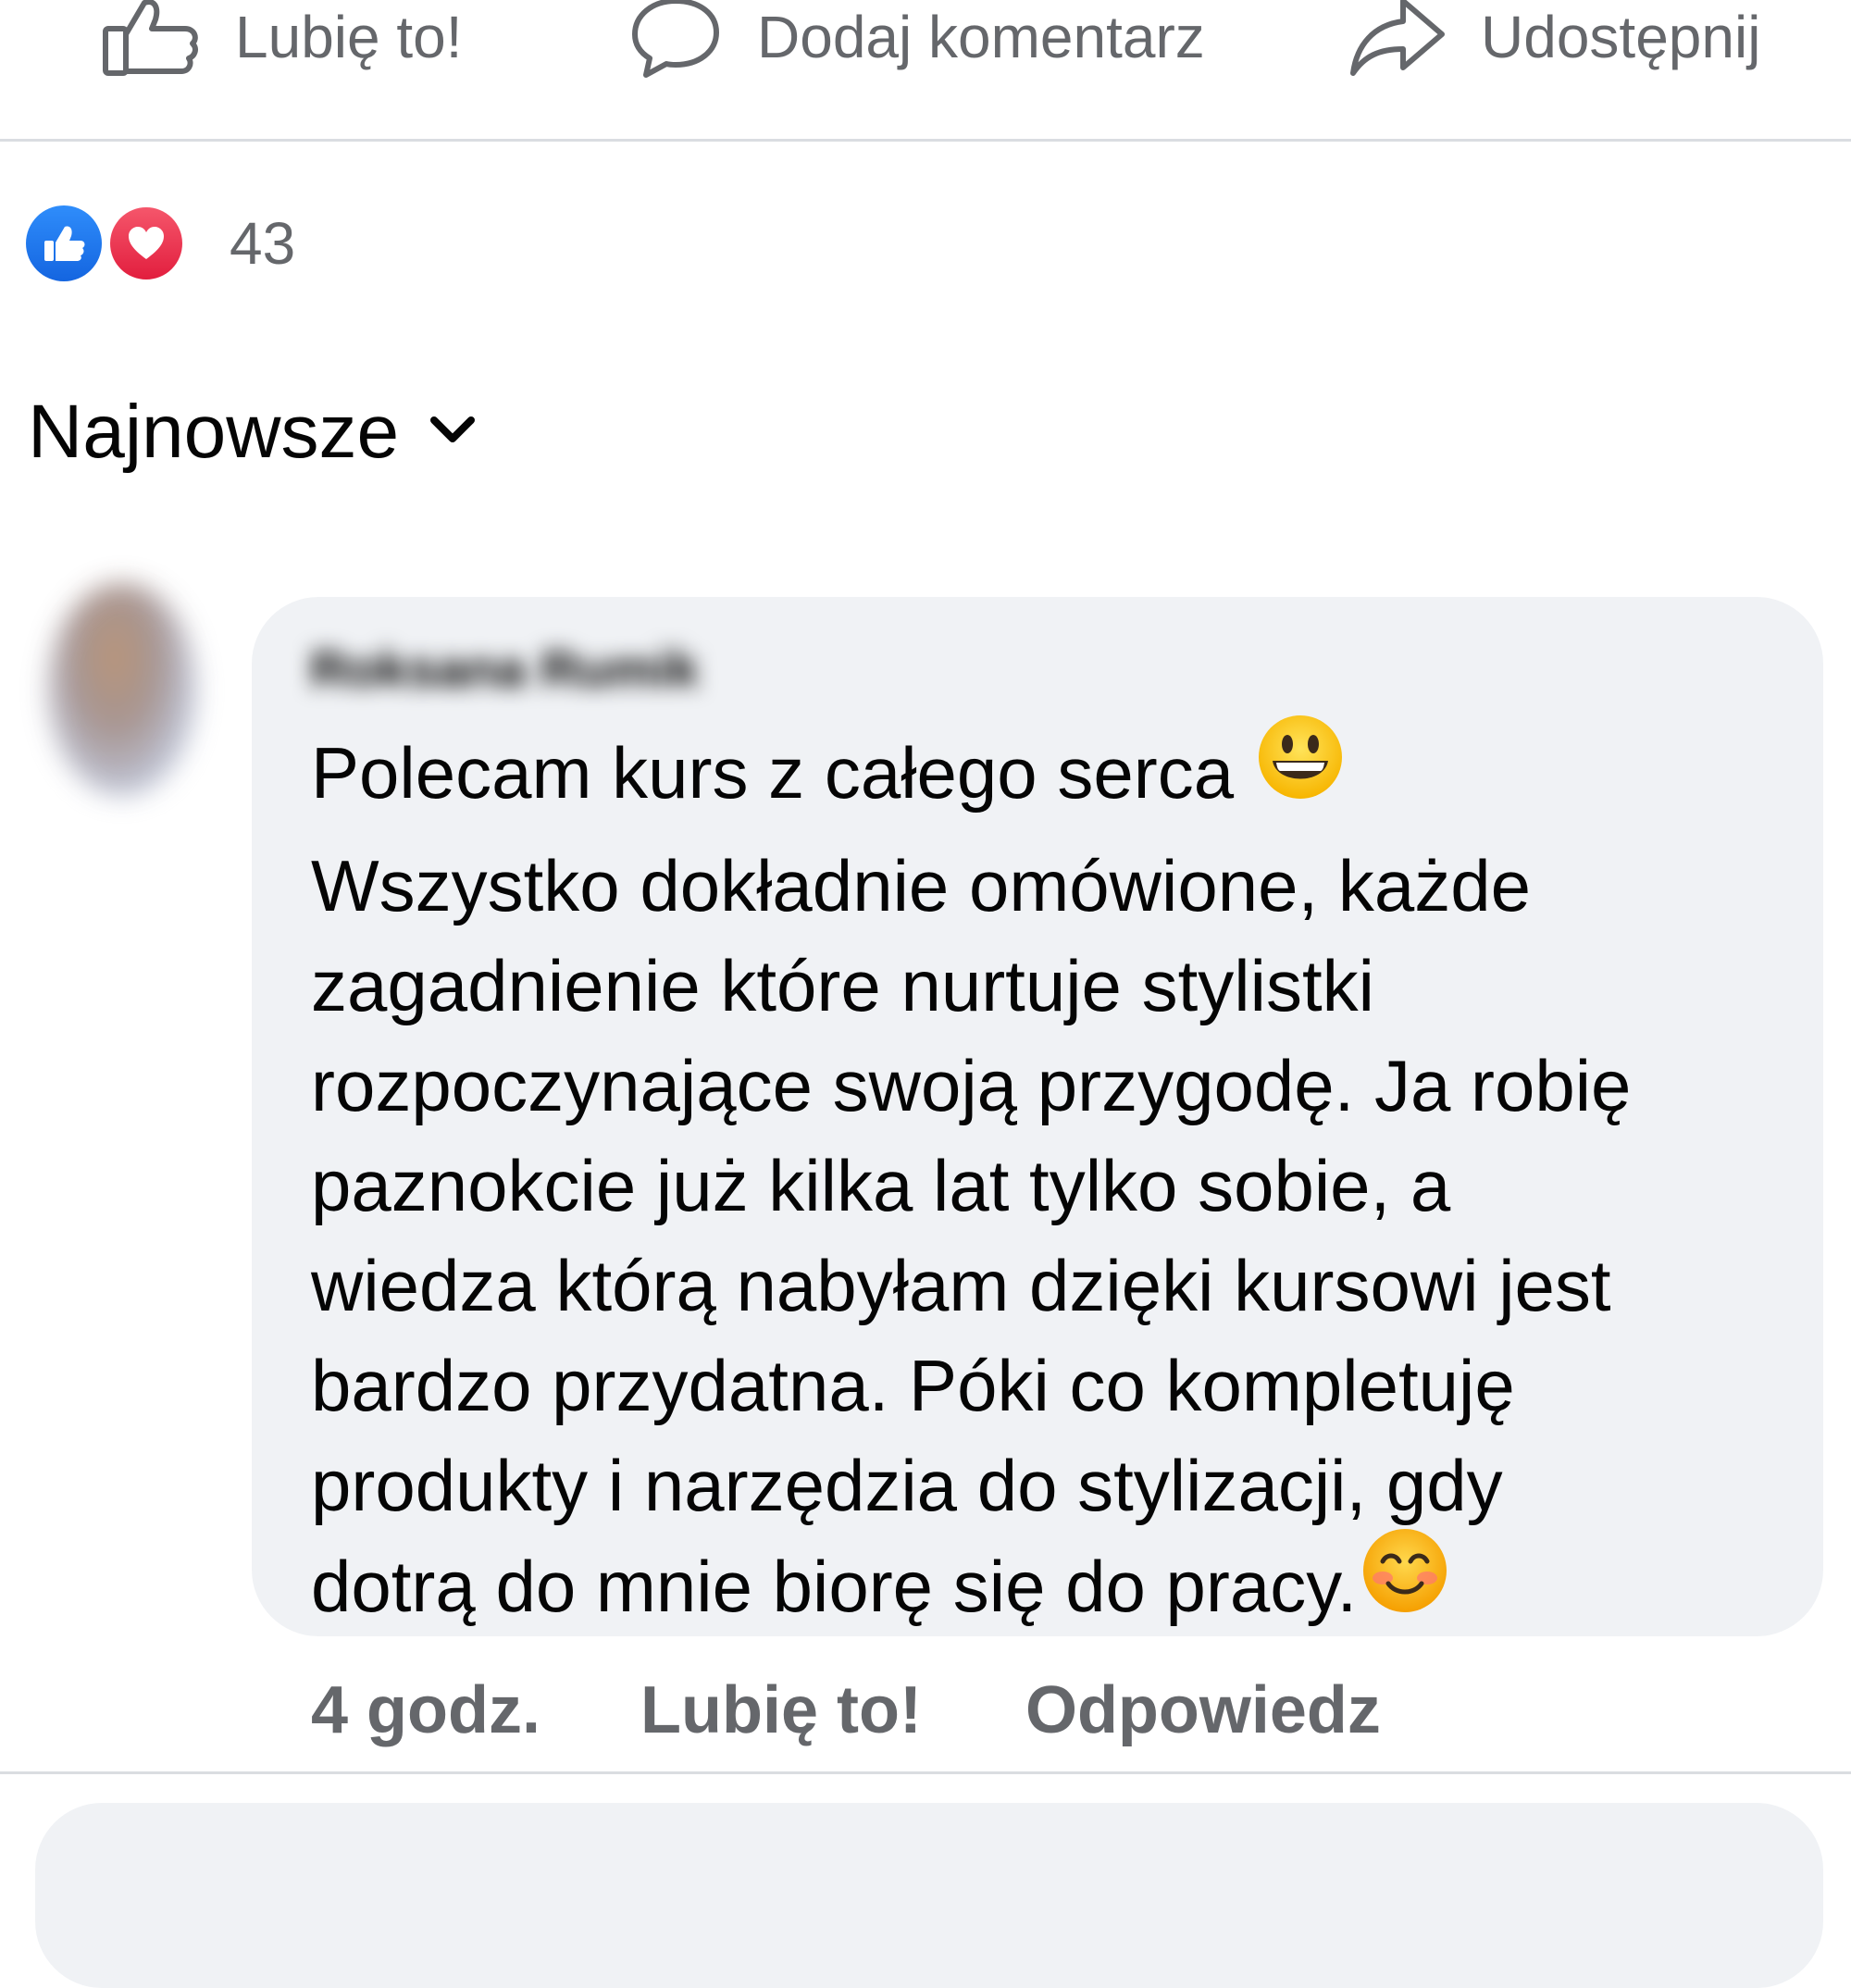  Describe the element at coordinates (971, 1085) in the screenshot. I see `comment-line: rozpoczynające swoją przygodę. Ja robię` at that location.